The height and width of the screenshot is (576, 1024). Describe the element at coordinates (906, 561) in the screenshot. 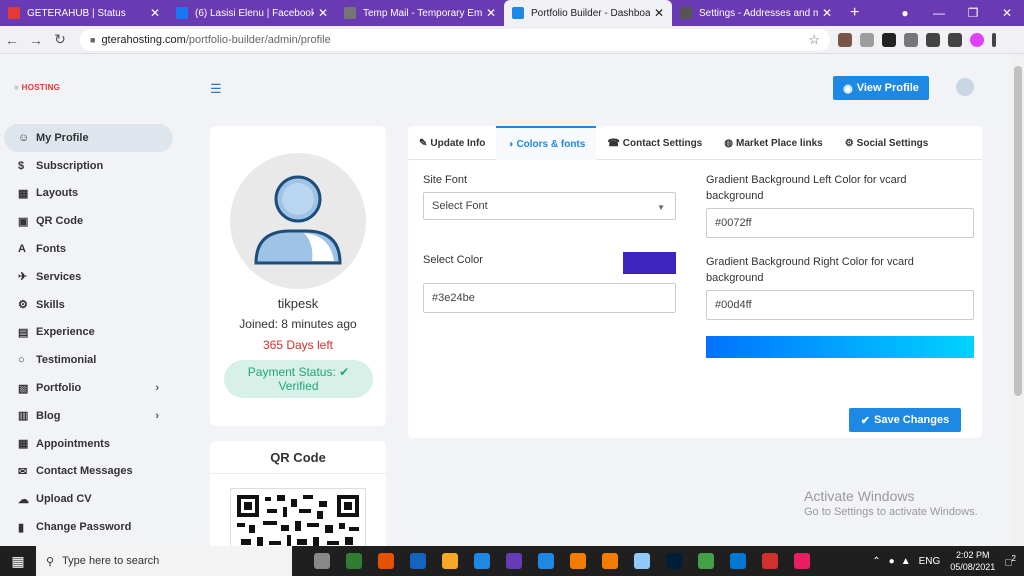

I see `volume-icon: ▲` at that location.